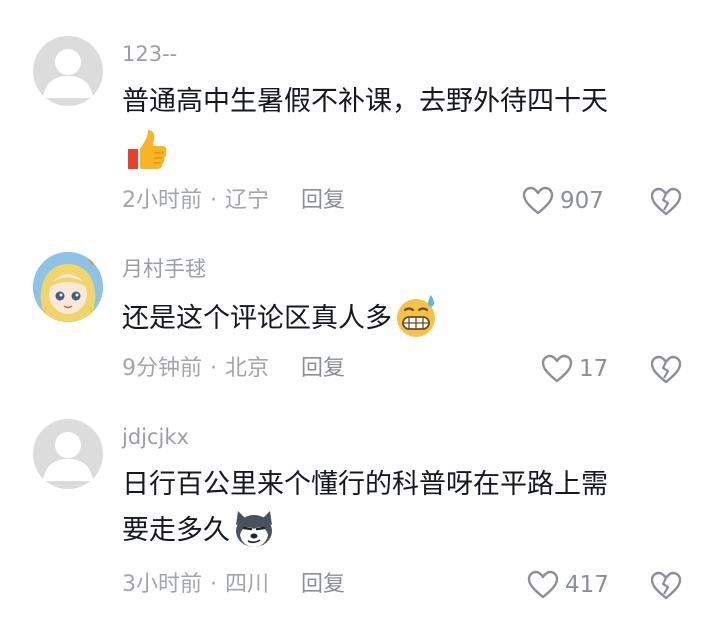 This screenshot has height=619, width=720. I want to click on comment-meta: 3小时前 · 四川 回复, so click(233, 585).